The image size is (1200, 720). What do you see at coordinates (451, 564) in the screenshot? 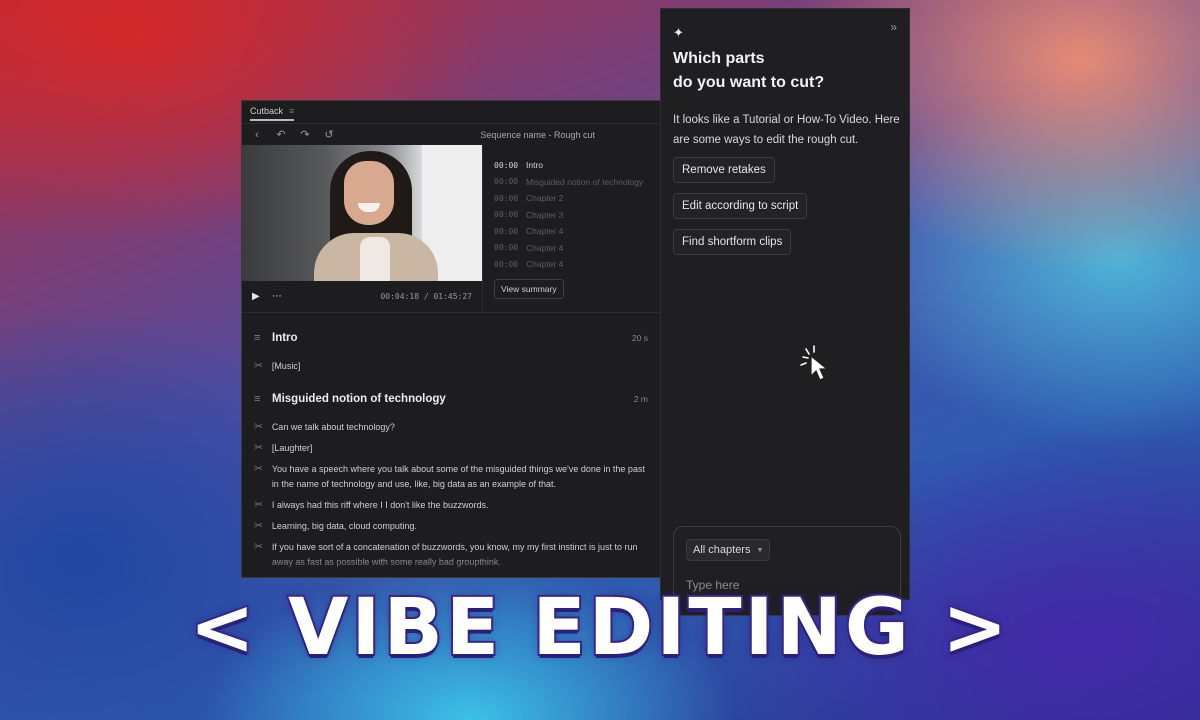
I see `transcript-fade` at bounding box center [451, 564].